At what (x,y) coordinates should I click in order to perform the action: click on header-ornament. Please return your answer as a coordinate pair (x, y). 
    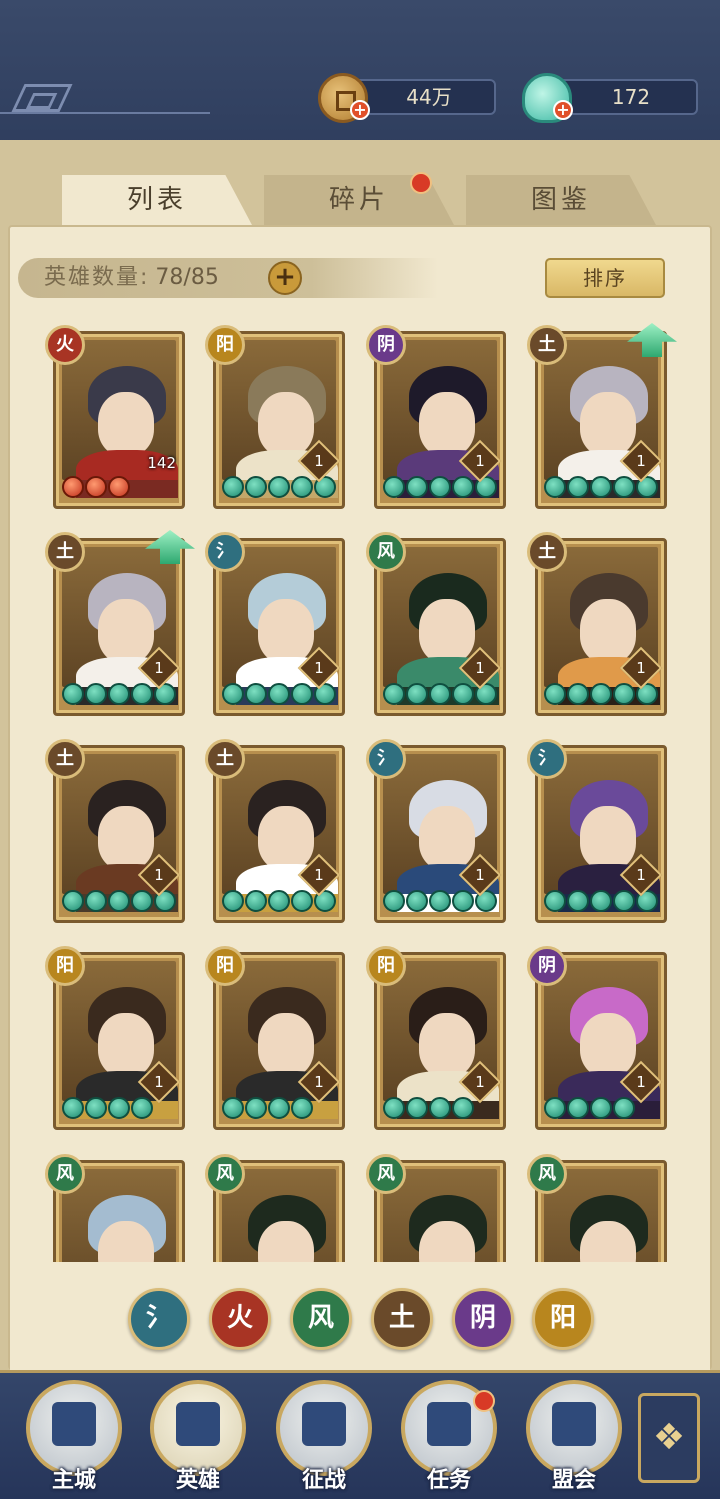
    Looking at the image, I should click on (105, 99).